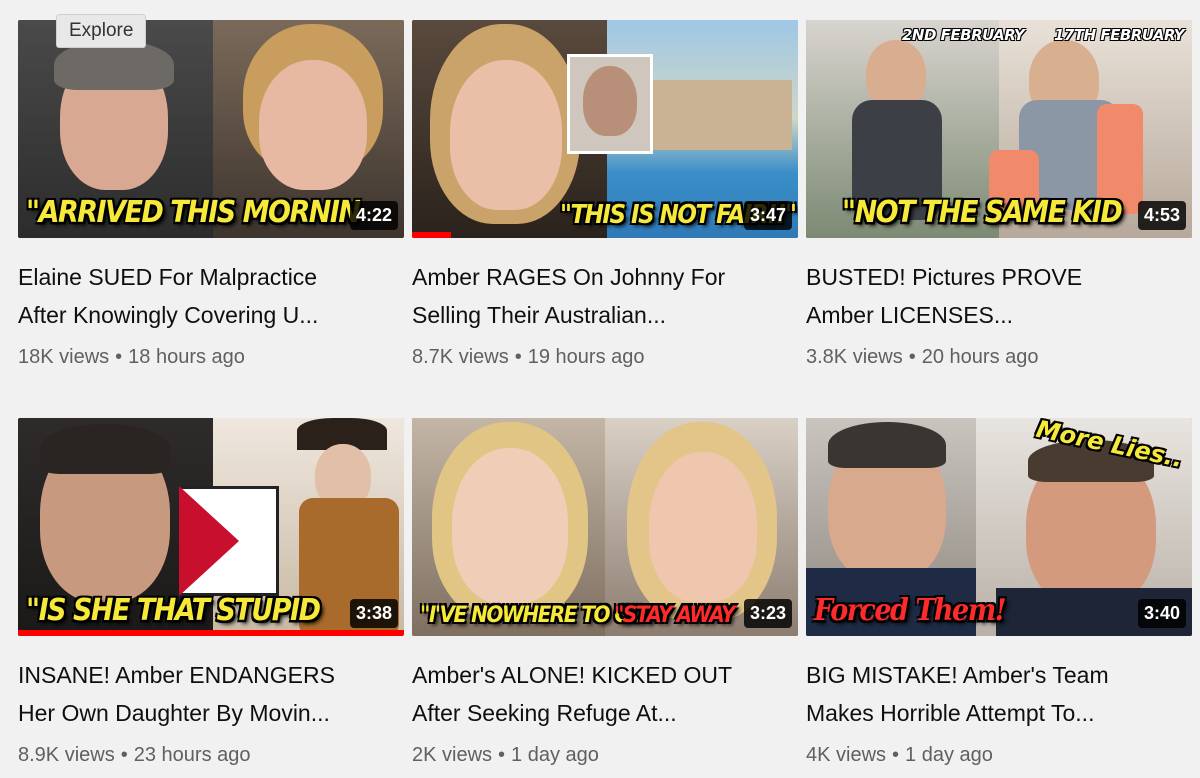  What do you see at coordinates (854, 357) in the screenshot?
I see `view-count: 3.8K views` at bounding box center [854, 357].